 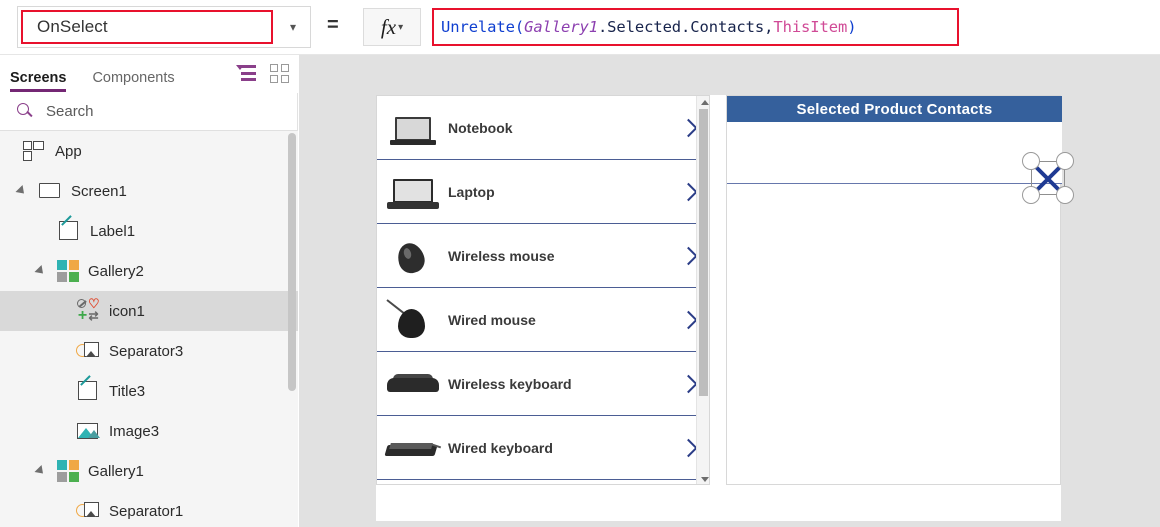 I want to click on gallery1-item: Wireless keyboard, so click(x=543, y=384).